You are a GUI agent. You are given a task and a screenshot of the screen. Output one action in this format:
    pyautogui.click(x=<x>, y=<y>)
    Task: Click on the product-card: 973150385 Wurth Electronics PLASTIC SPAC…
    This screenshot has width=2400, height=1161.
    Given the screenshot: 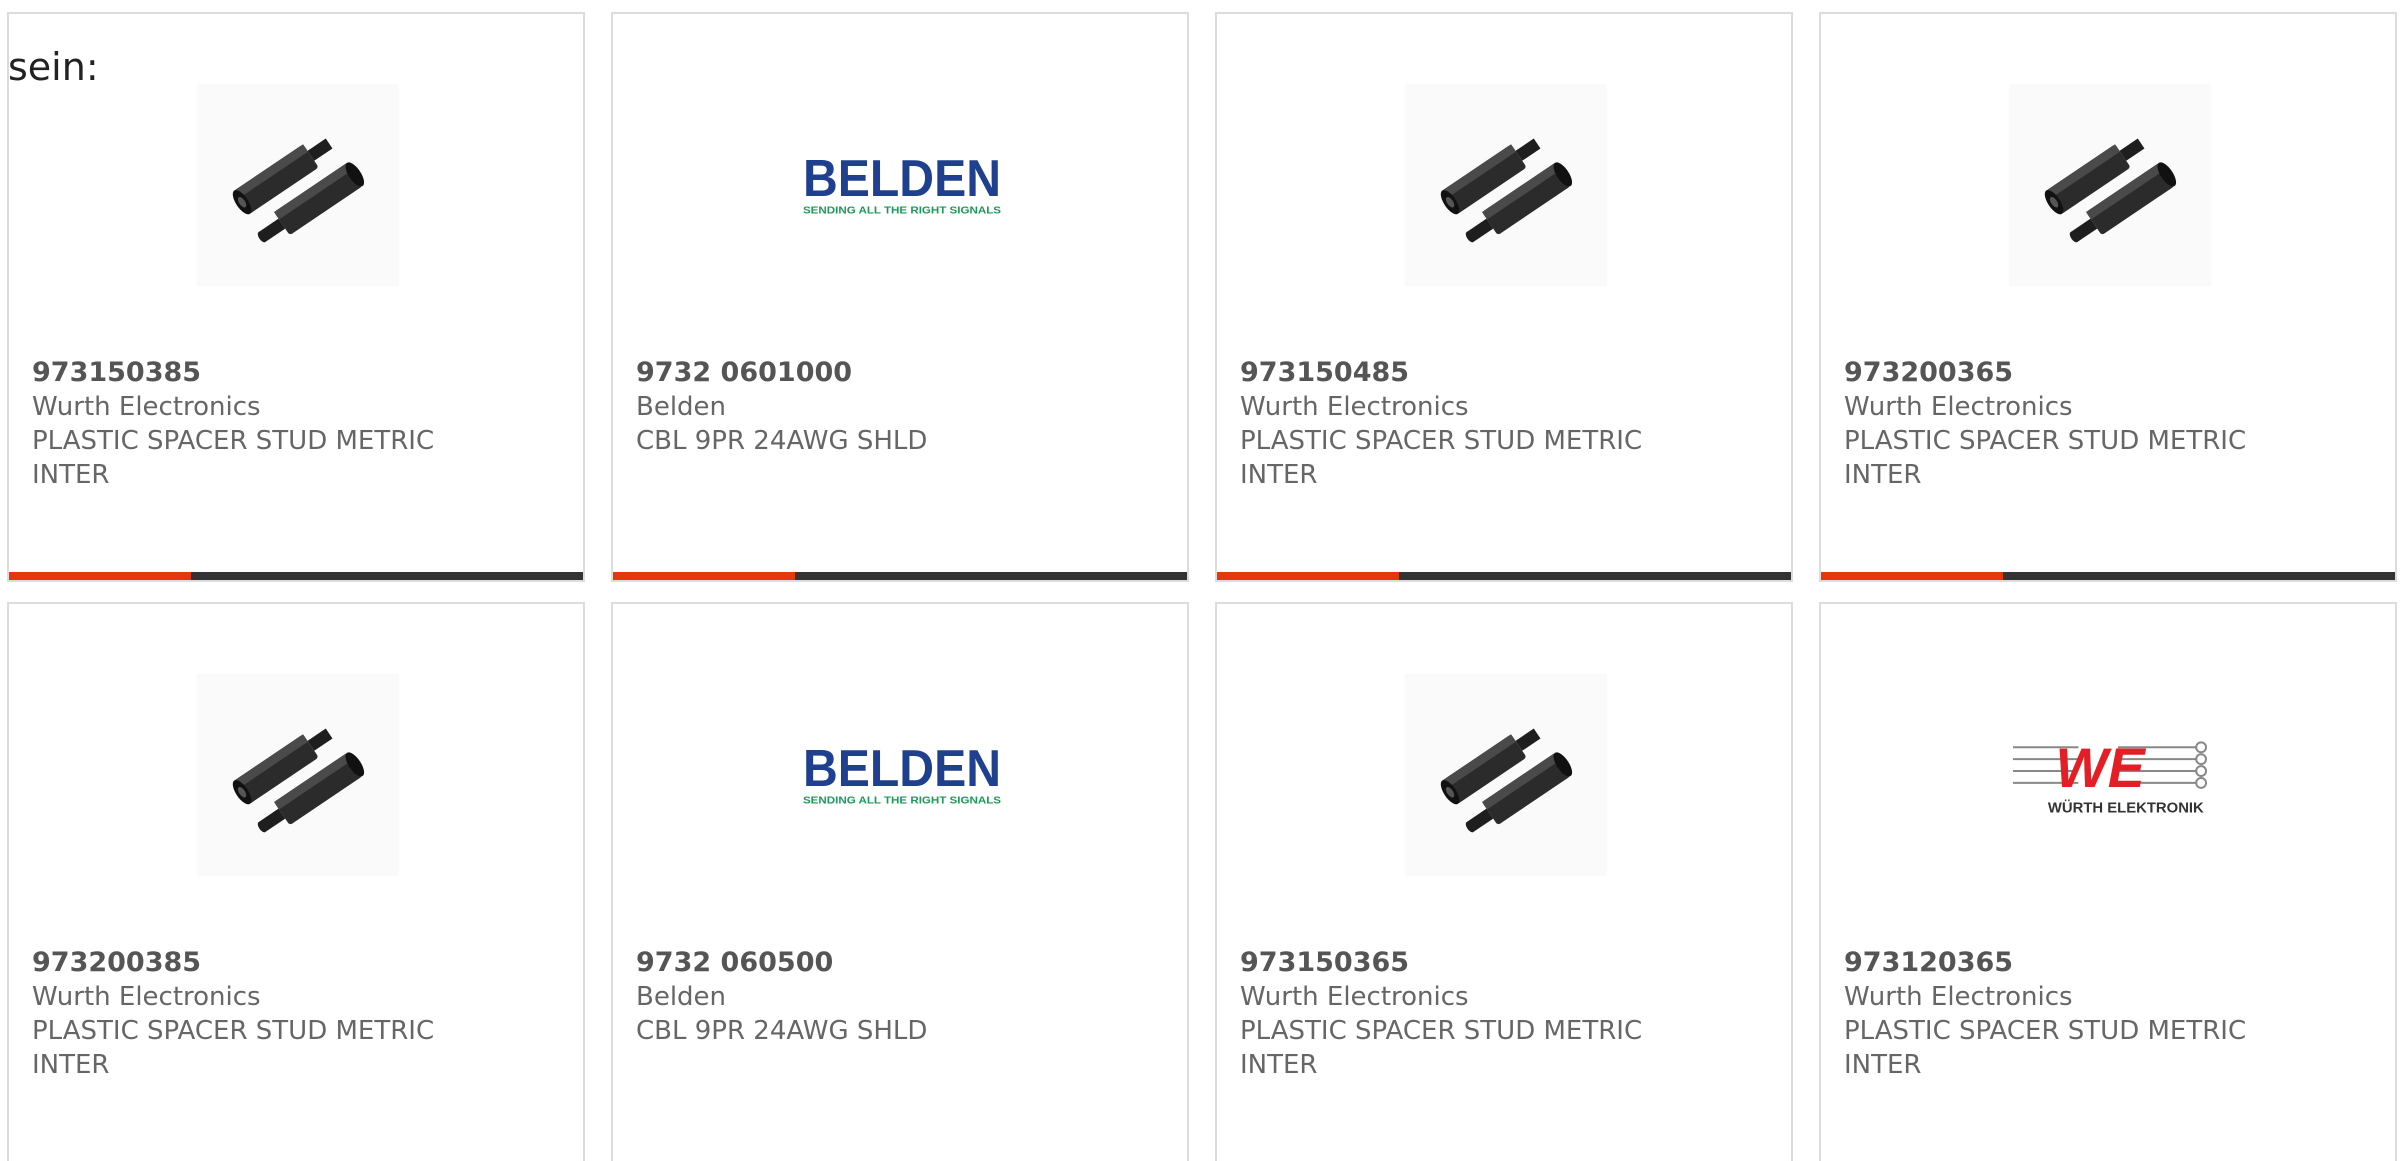 What is the action you would take?
    pyautogui.click(x=296, y=297)
    